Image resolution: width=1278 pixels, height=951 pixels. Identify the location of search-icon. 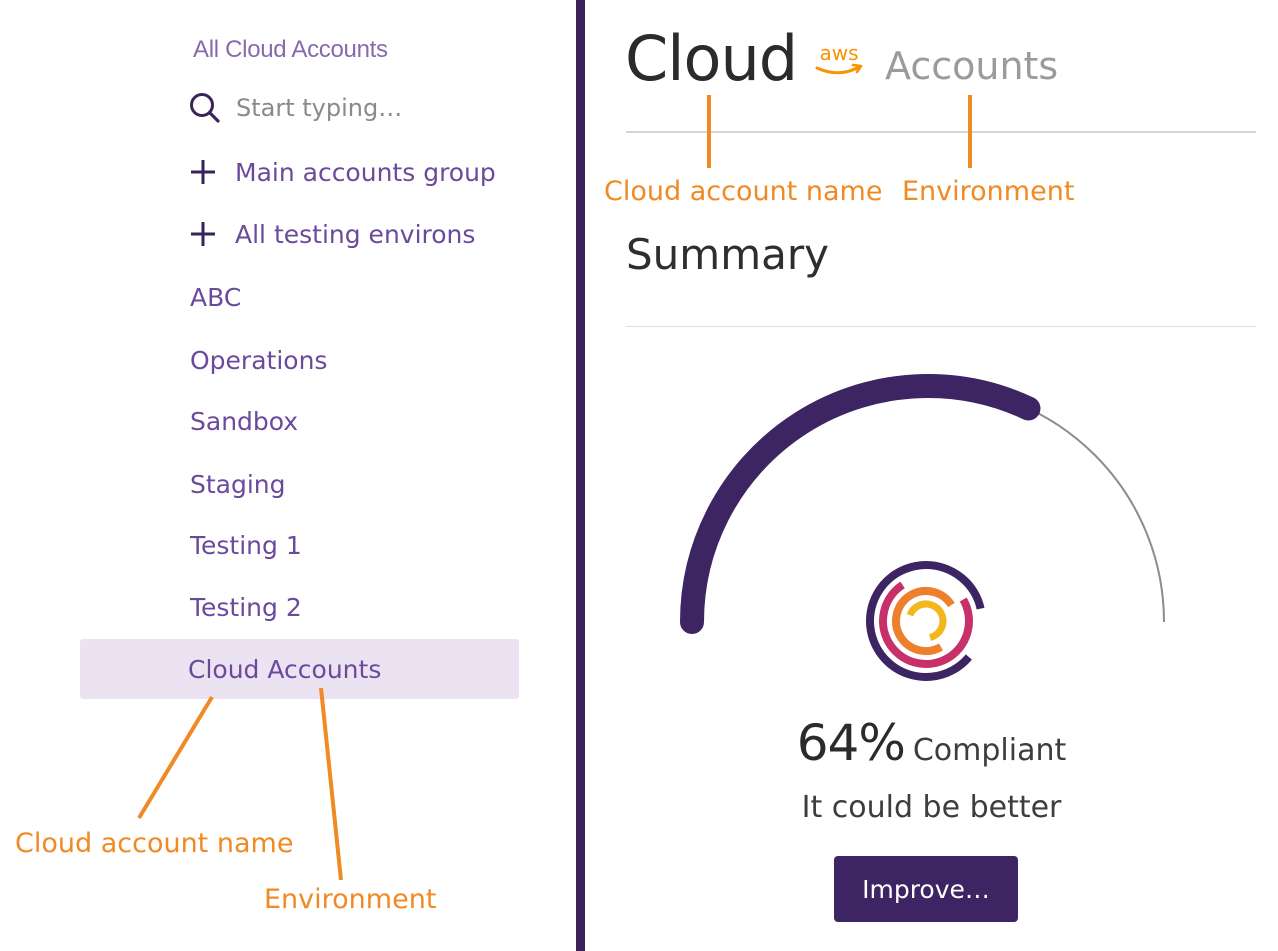
(205, 108).